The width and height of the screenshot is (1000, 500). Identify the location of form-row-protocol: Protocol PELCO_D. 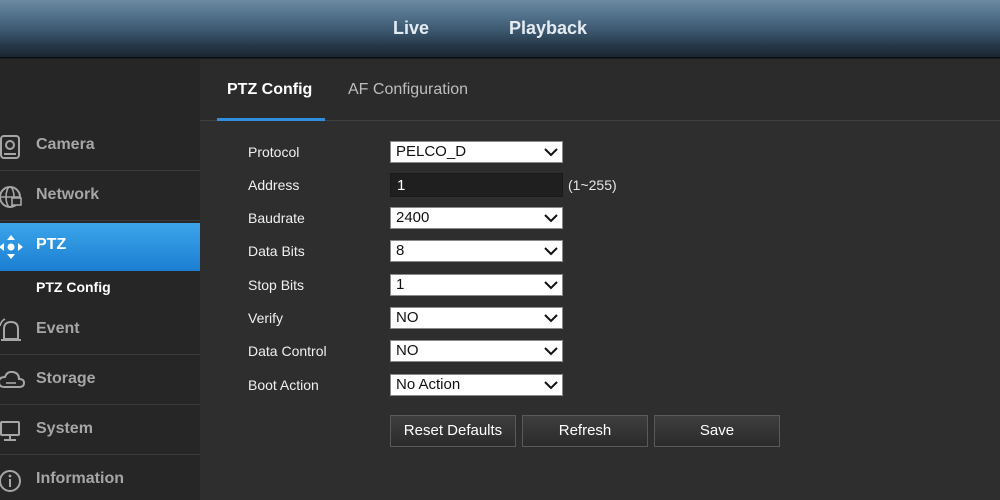
(498, 152).